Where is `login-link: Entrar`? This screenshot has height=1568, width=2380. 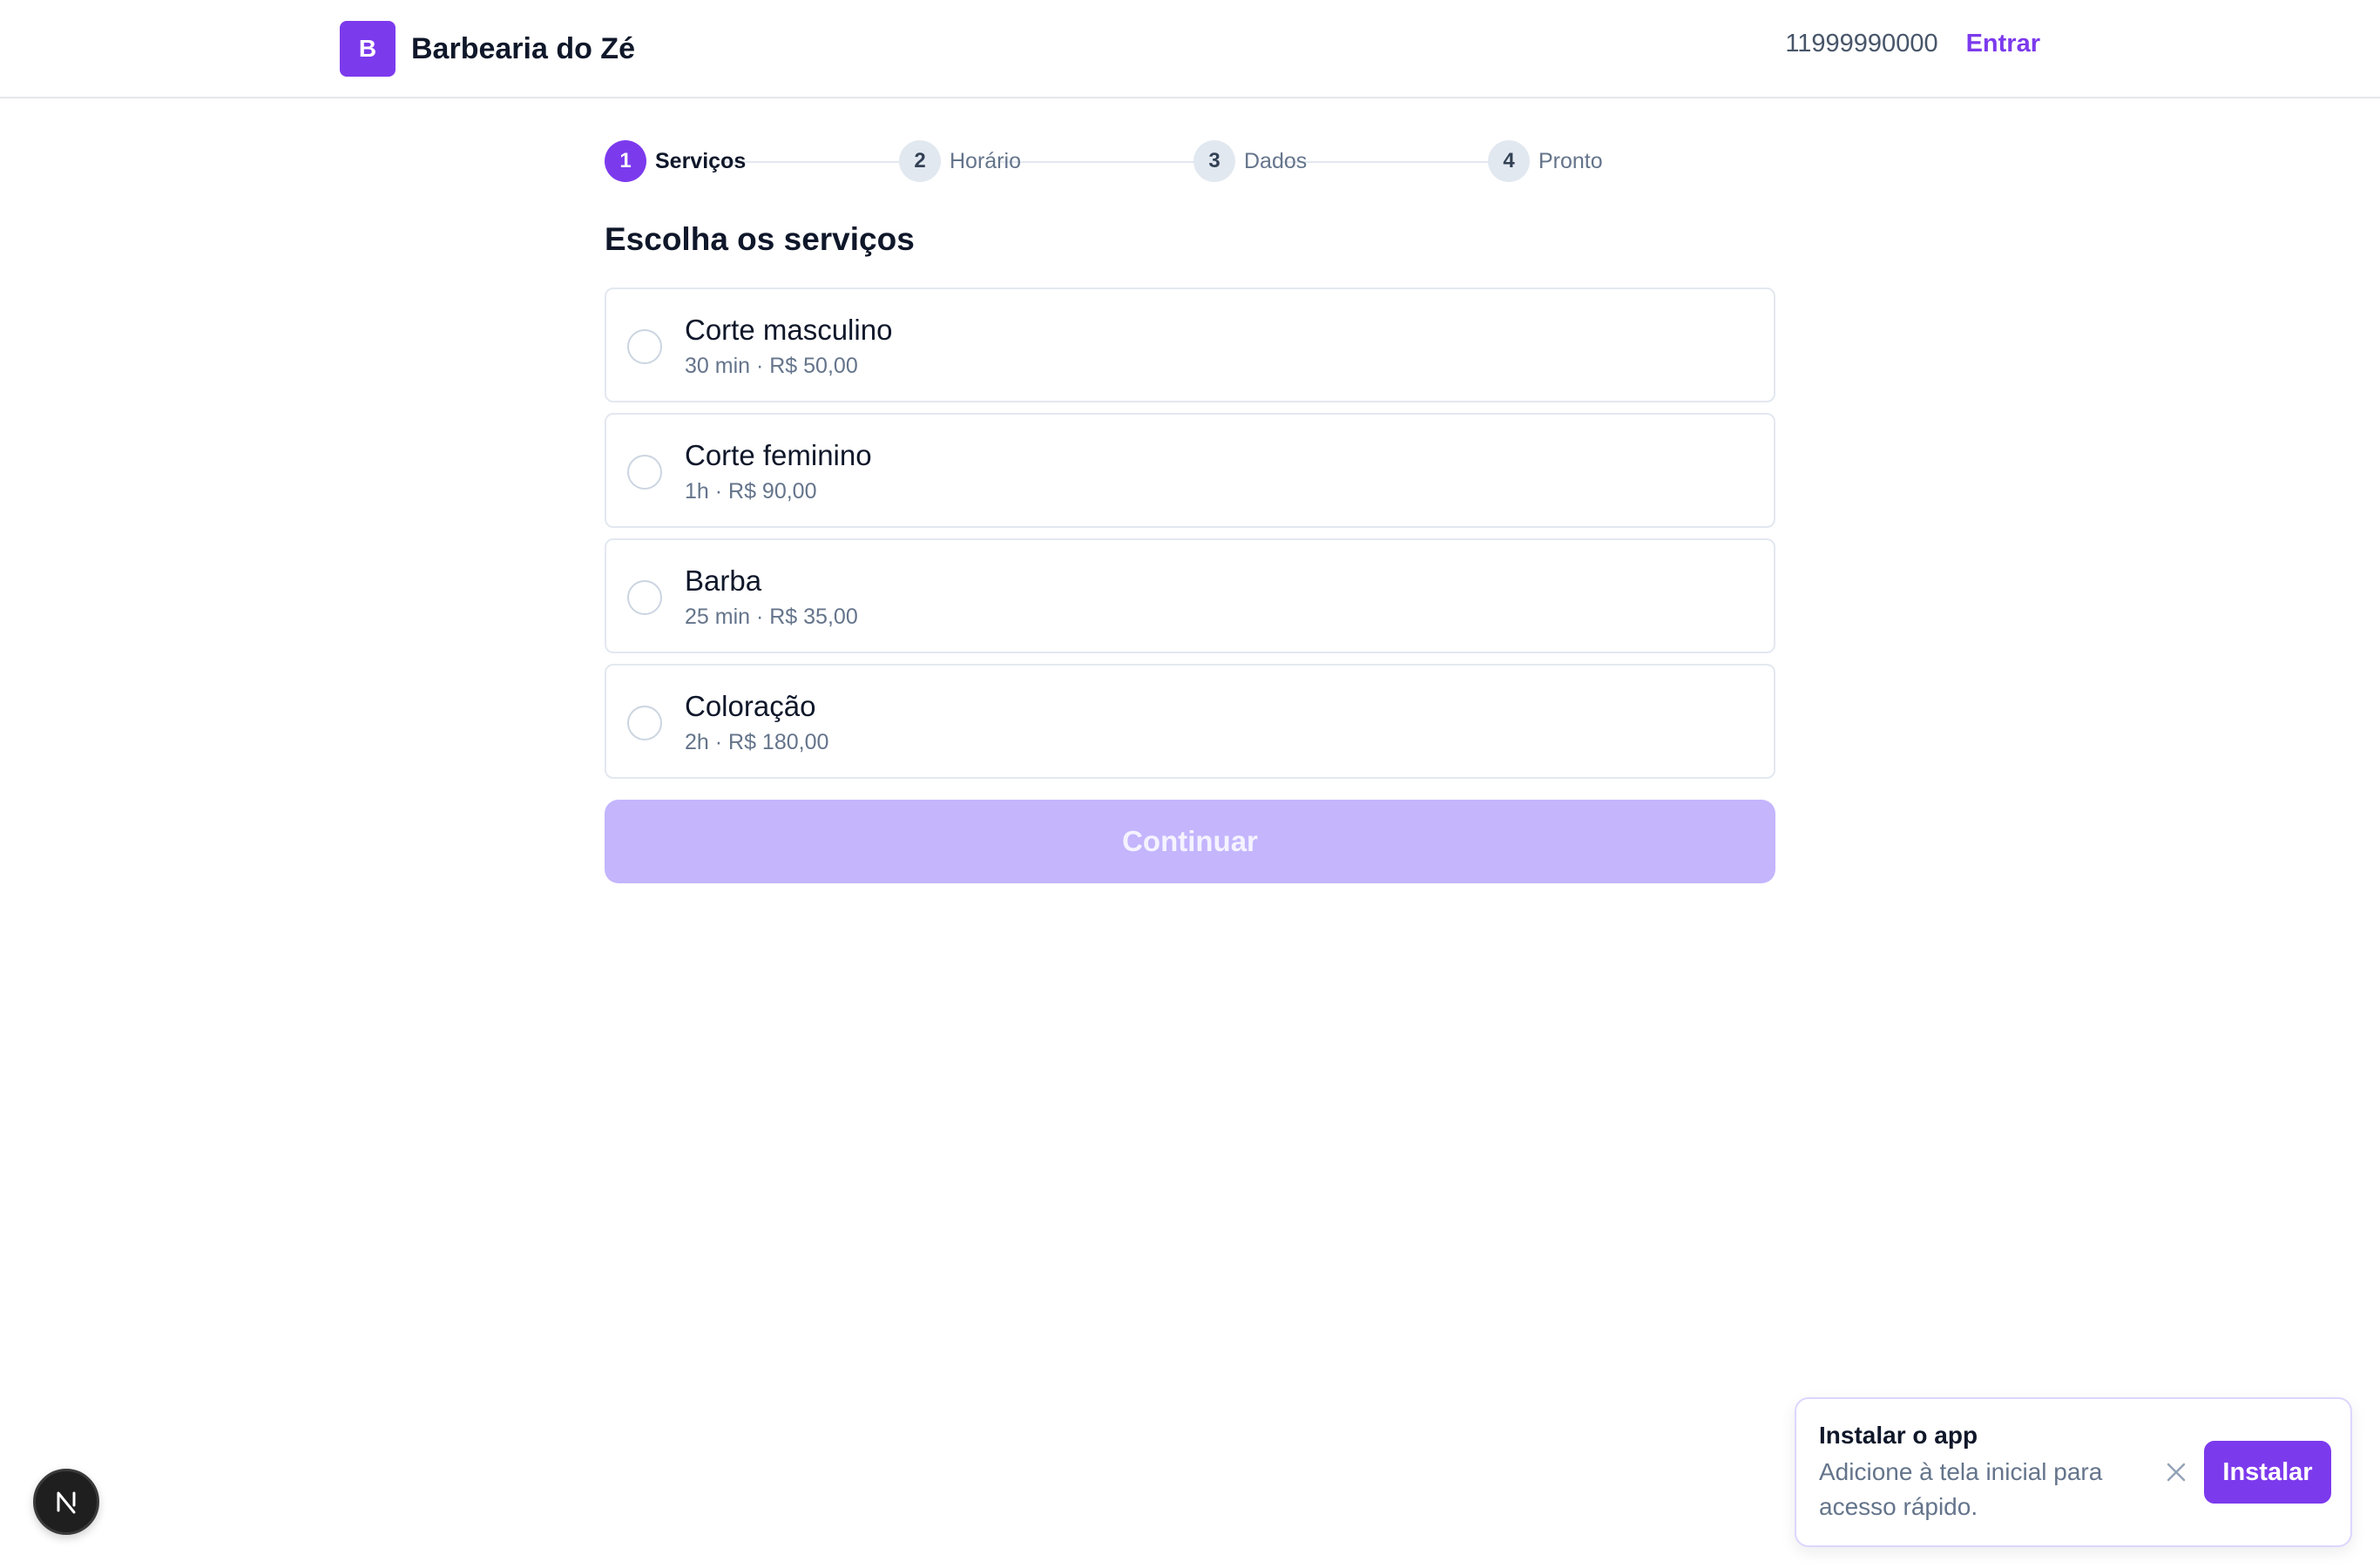 login-link: Entrar is located at coordinates (2003, 44).